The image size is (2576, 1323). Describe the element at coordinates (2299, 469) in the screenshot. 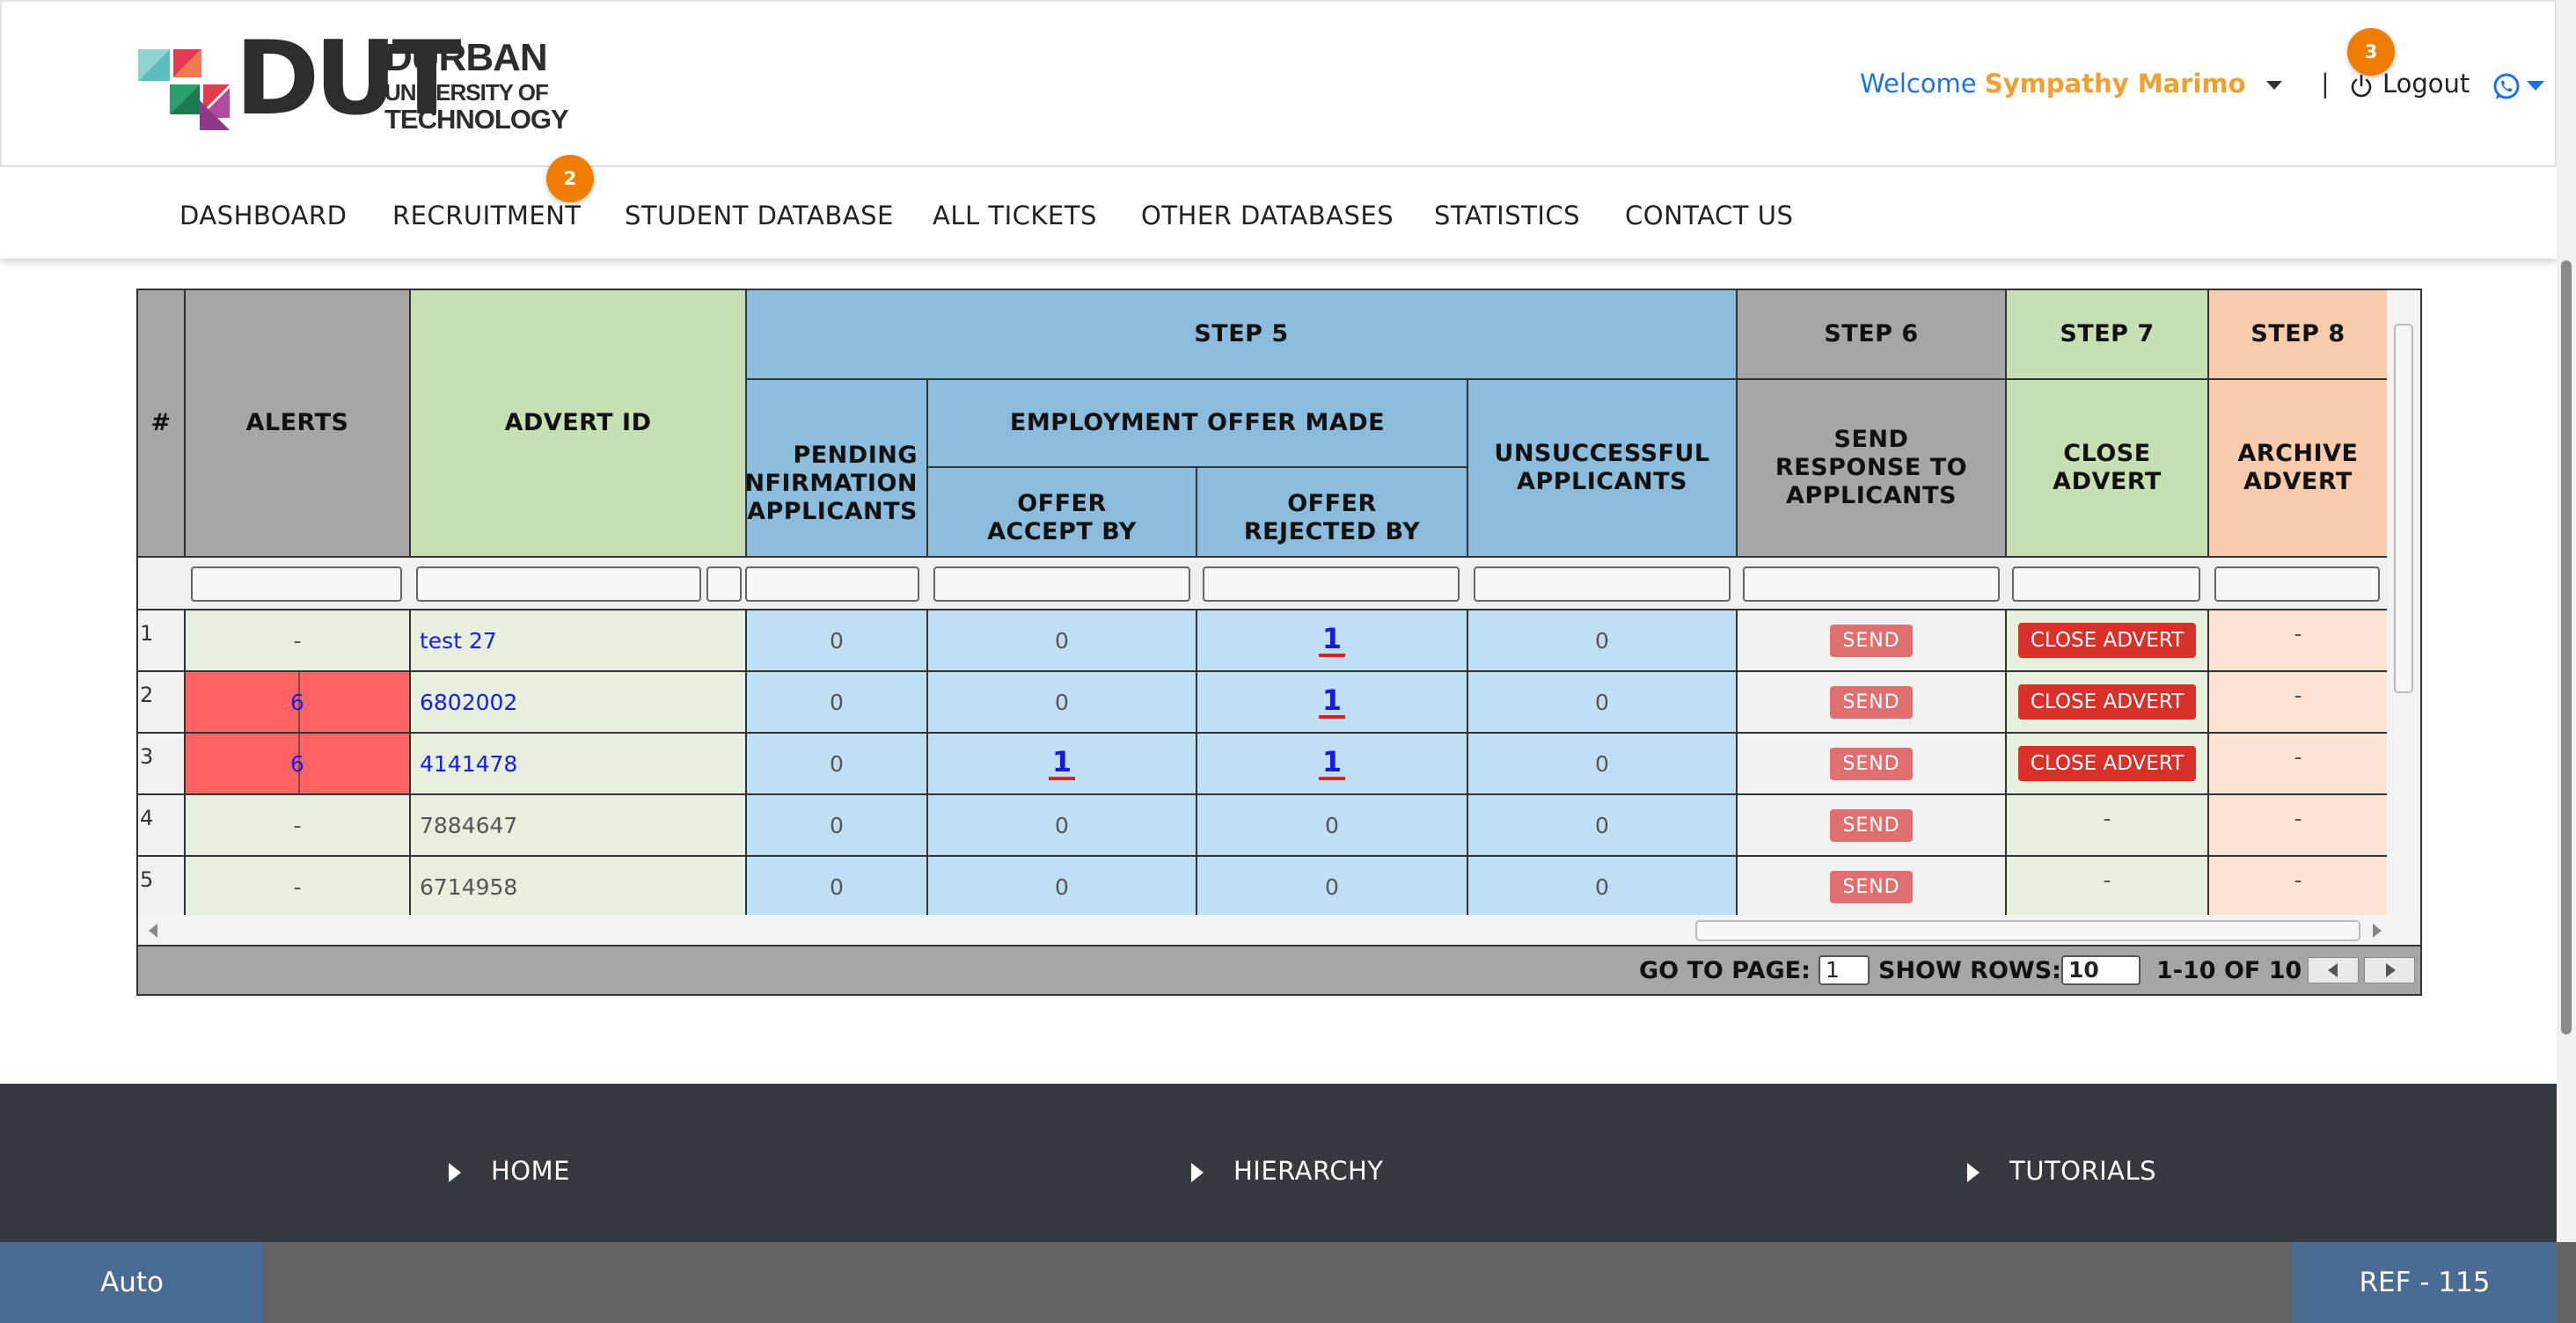

I see `col-header-archive-advert: ARCHIVE ADVERT` at that location.